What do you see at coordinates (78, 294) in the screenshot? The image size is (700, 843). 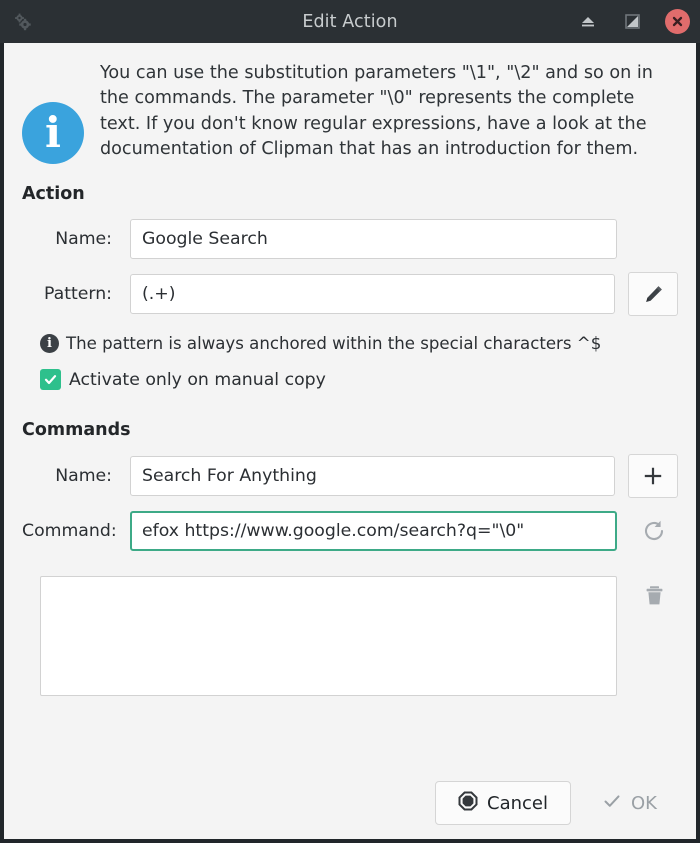 I see `action-pattern-label: Pattern:` at bounding box center [78, 294].